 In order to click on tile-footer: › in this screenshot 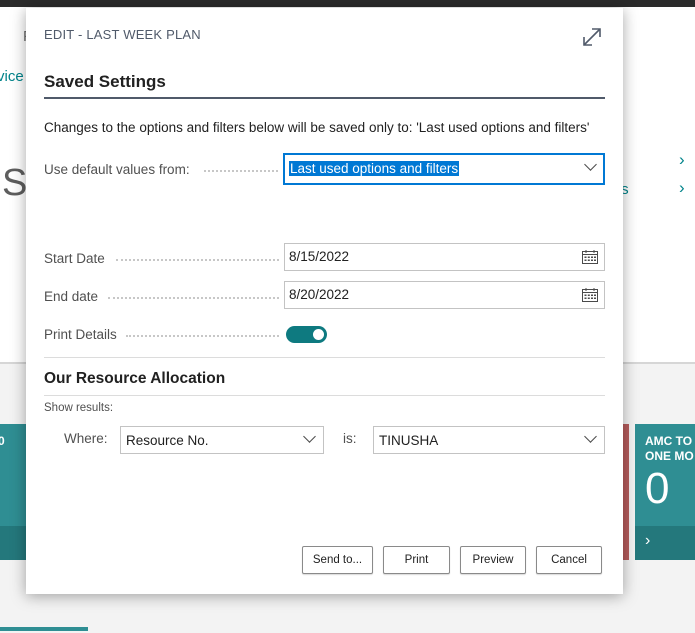, I will do `click(665, 543)`.